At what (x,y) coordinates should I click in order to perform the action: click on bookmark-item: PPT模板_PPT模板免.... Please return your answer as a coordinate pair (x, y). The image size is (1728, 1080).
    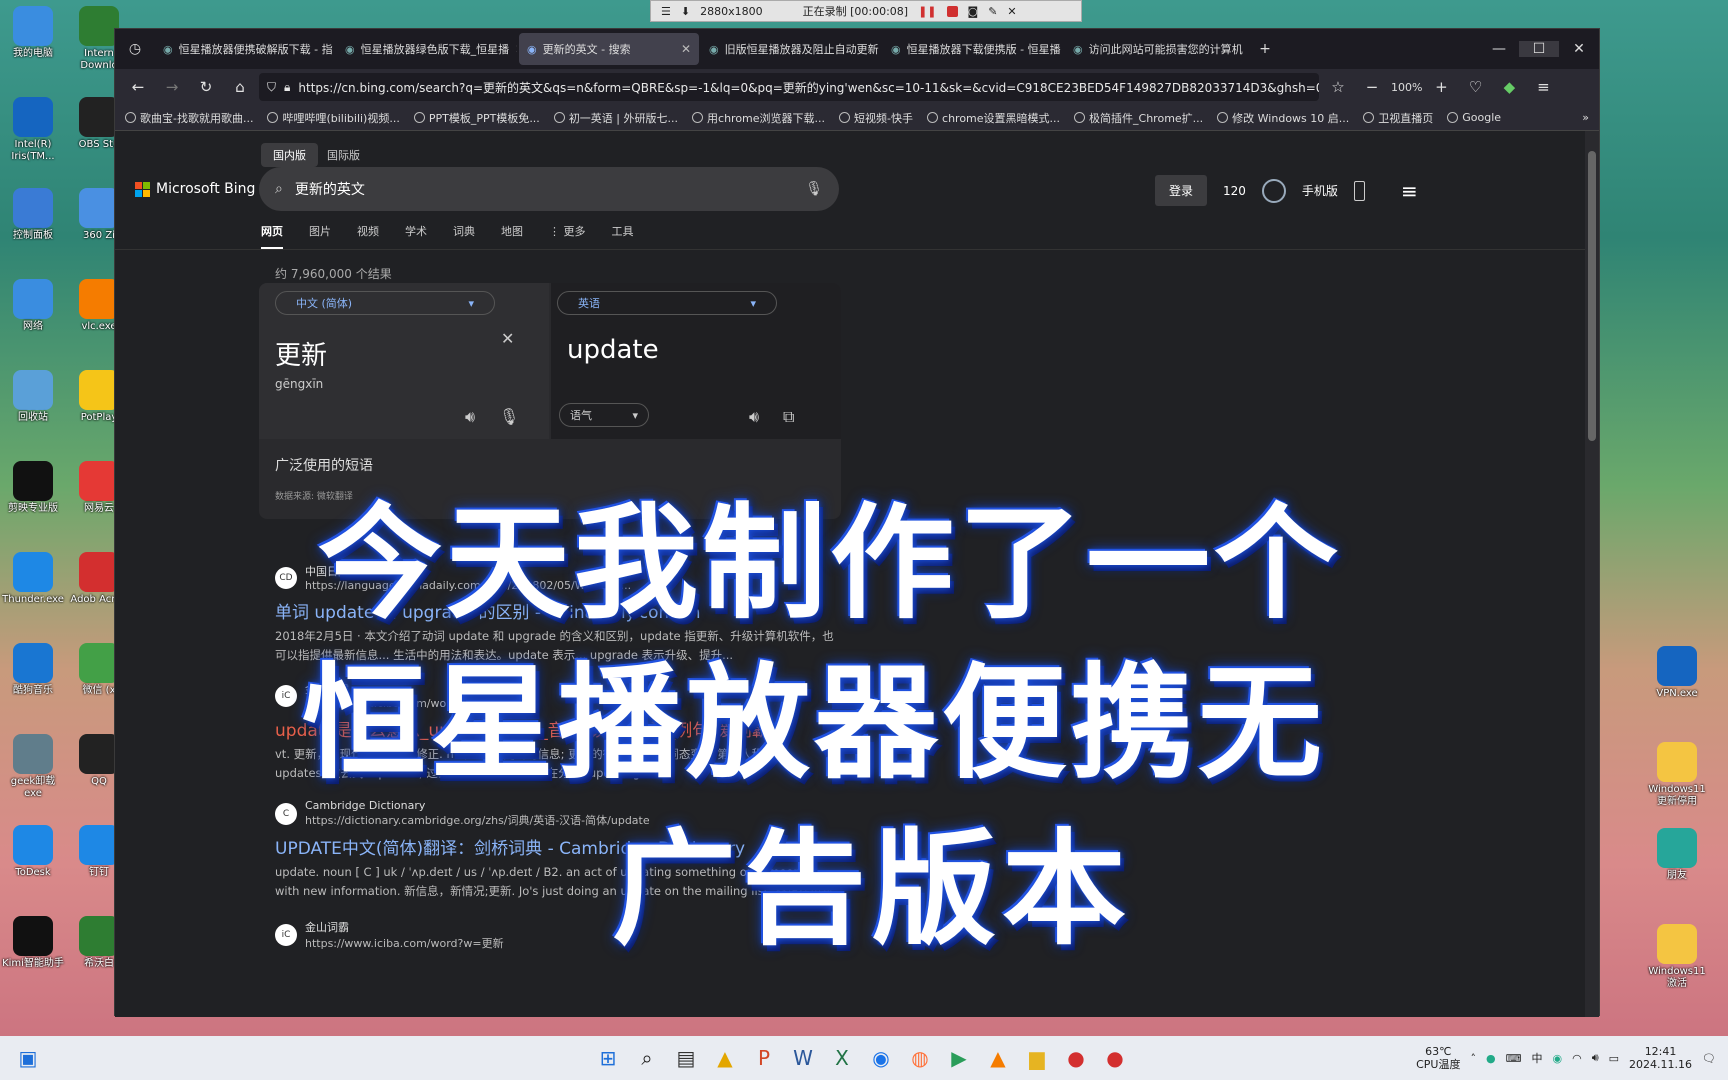
    Looking at the image, I should click on (476, 118).